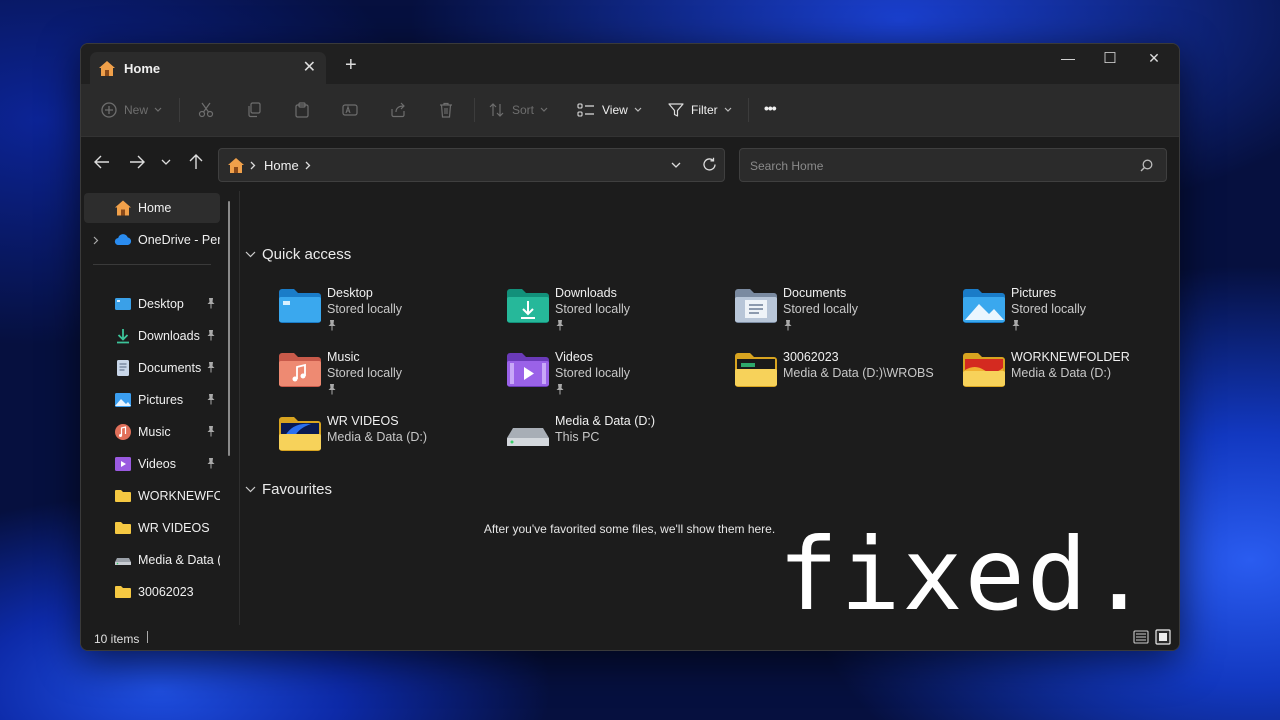  I want to click on quick-access-documents: Documents Stored locally, so click(843, 314).